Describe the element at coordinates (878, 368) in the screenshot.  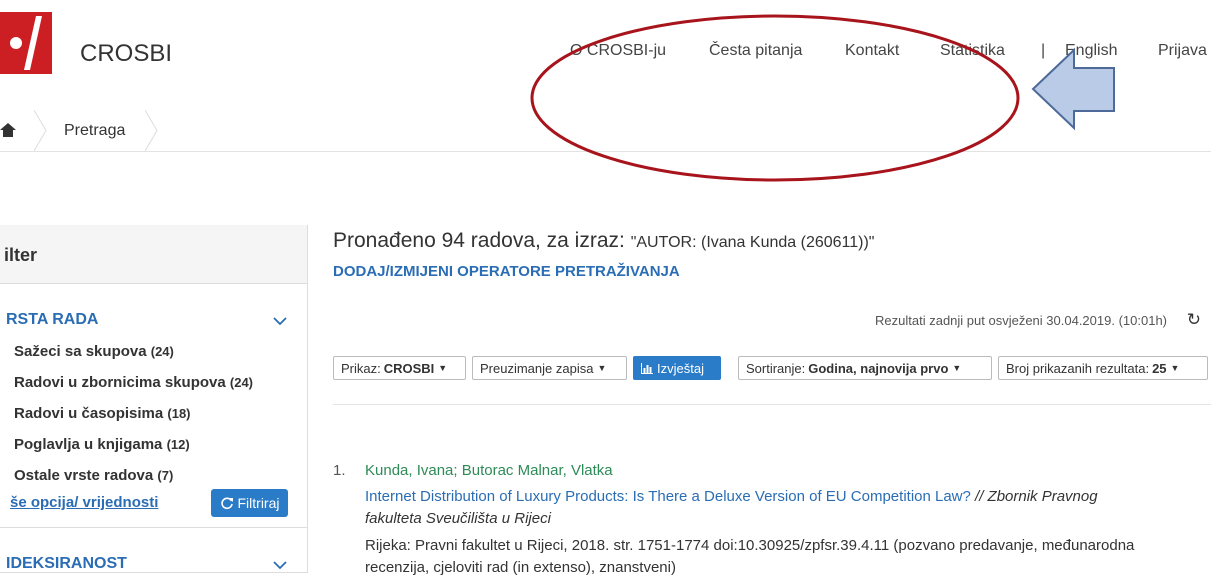
I see `sort-value: Godina, najnovija prvo` at that location.